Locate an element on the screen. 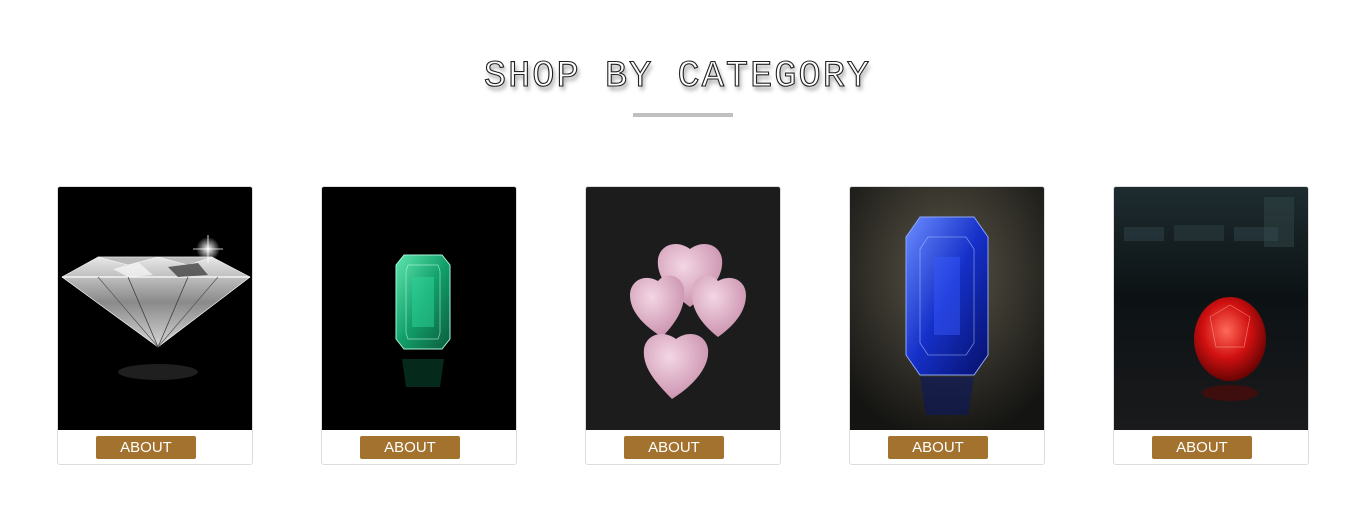 This screenshot has width=1355, height=523. about-button-sapphire: ABOUT is located at coordinates (938, 447).